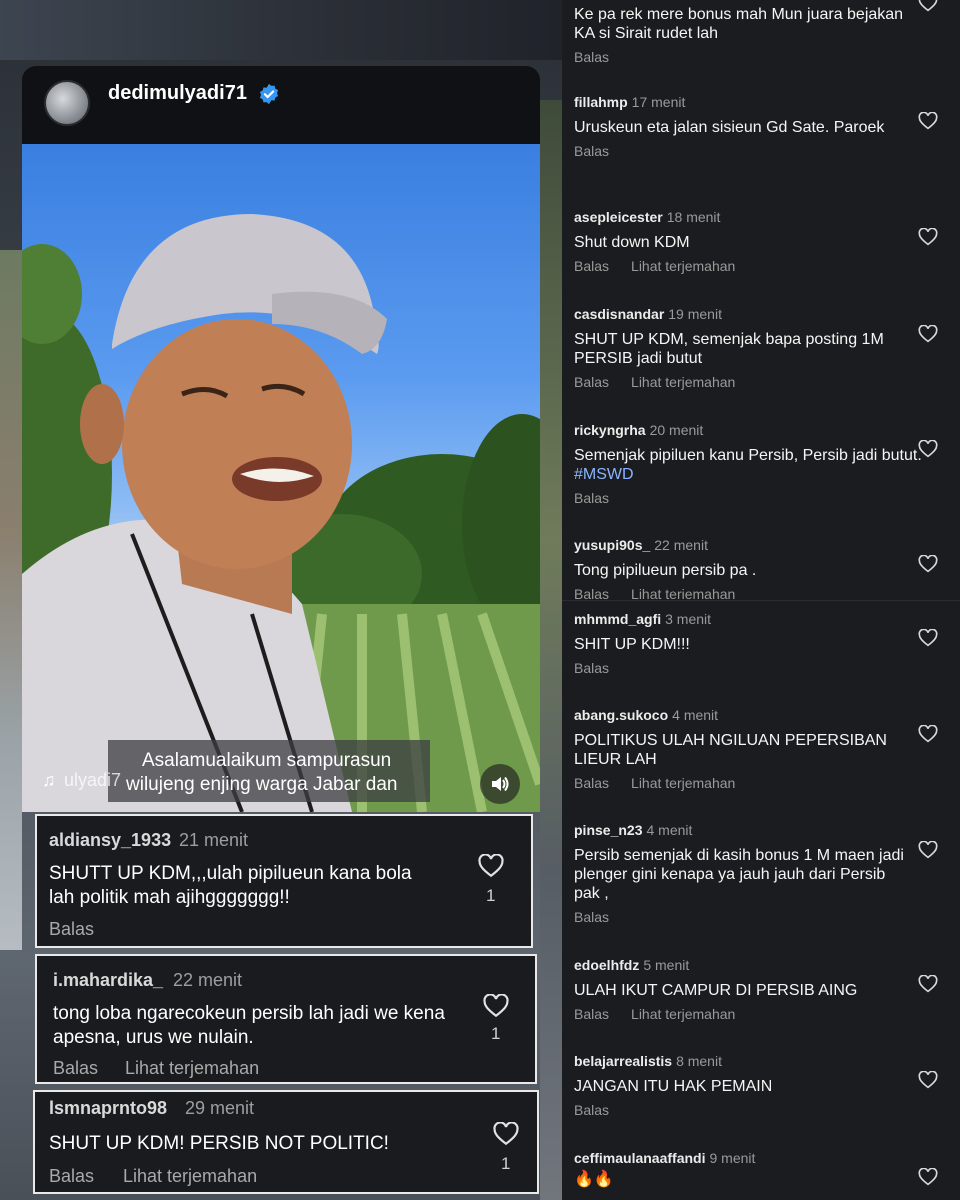 The width and height of the screenshot is (960, 1200). Describe the element at coordinates (612, 545) in the screenshot. I see `comment-username: yusupi90s_` at that location.